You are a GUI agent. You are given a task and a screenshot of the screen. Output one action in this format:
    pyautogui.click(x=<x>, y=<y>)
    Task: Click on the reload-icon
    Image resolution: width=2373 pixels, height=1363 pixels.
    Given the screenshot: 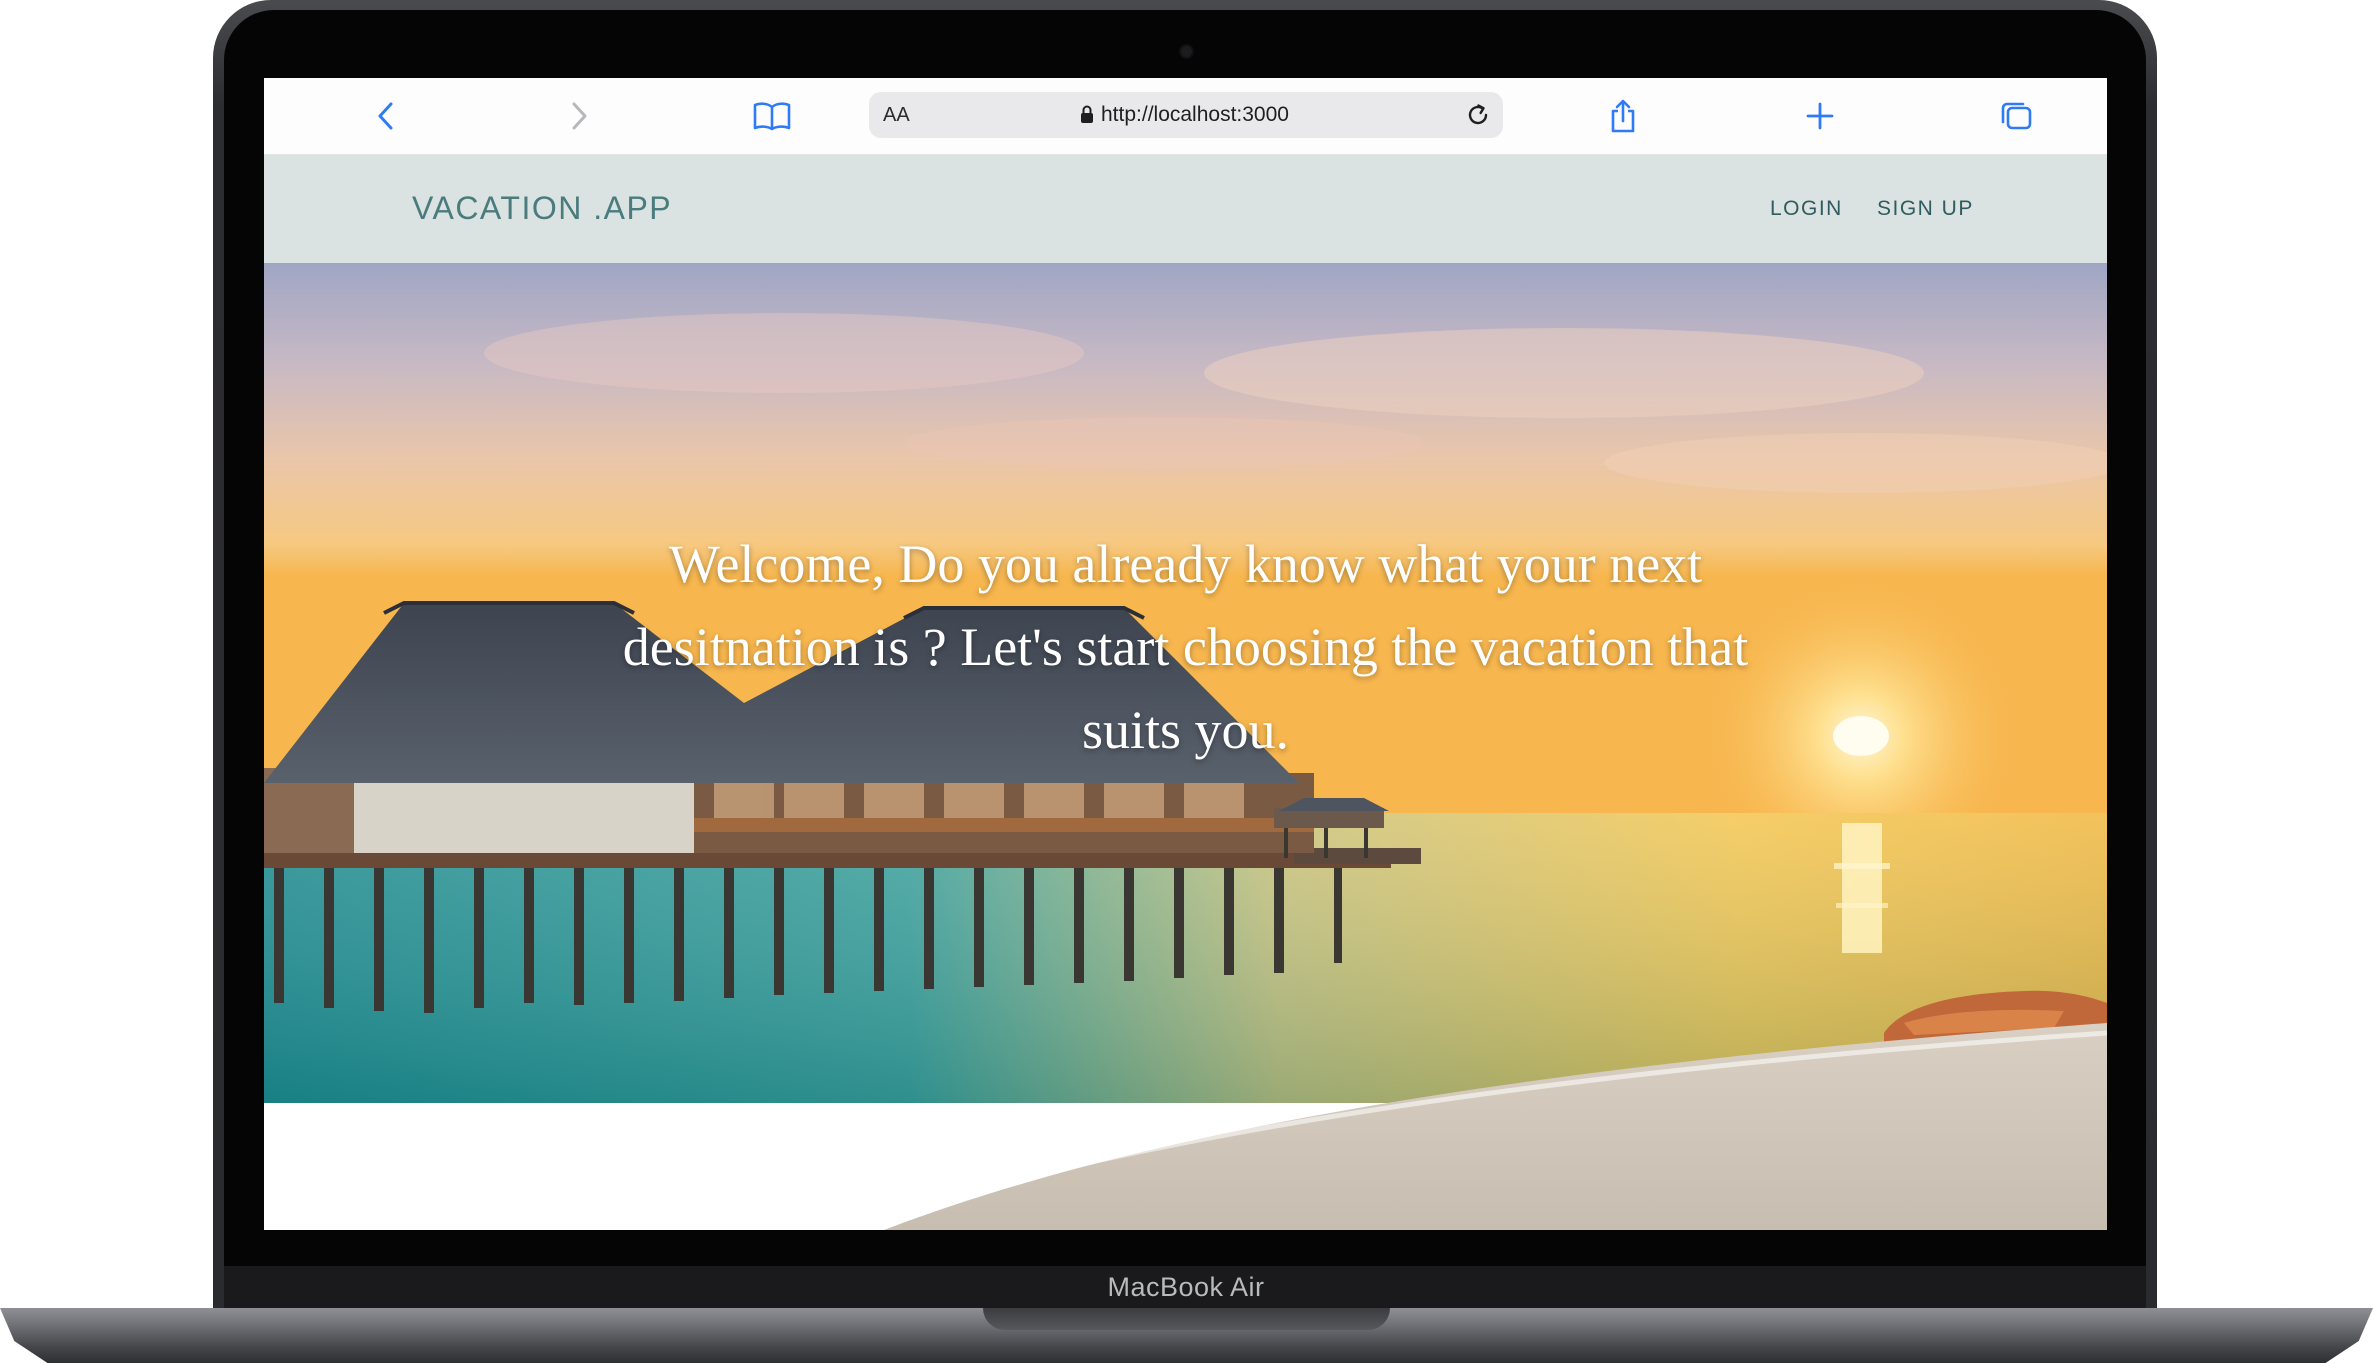 What is the action you would take?
    pyautogui.click(x=1478, y=115)
    